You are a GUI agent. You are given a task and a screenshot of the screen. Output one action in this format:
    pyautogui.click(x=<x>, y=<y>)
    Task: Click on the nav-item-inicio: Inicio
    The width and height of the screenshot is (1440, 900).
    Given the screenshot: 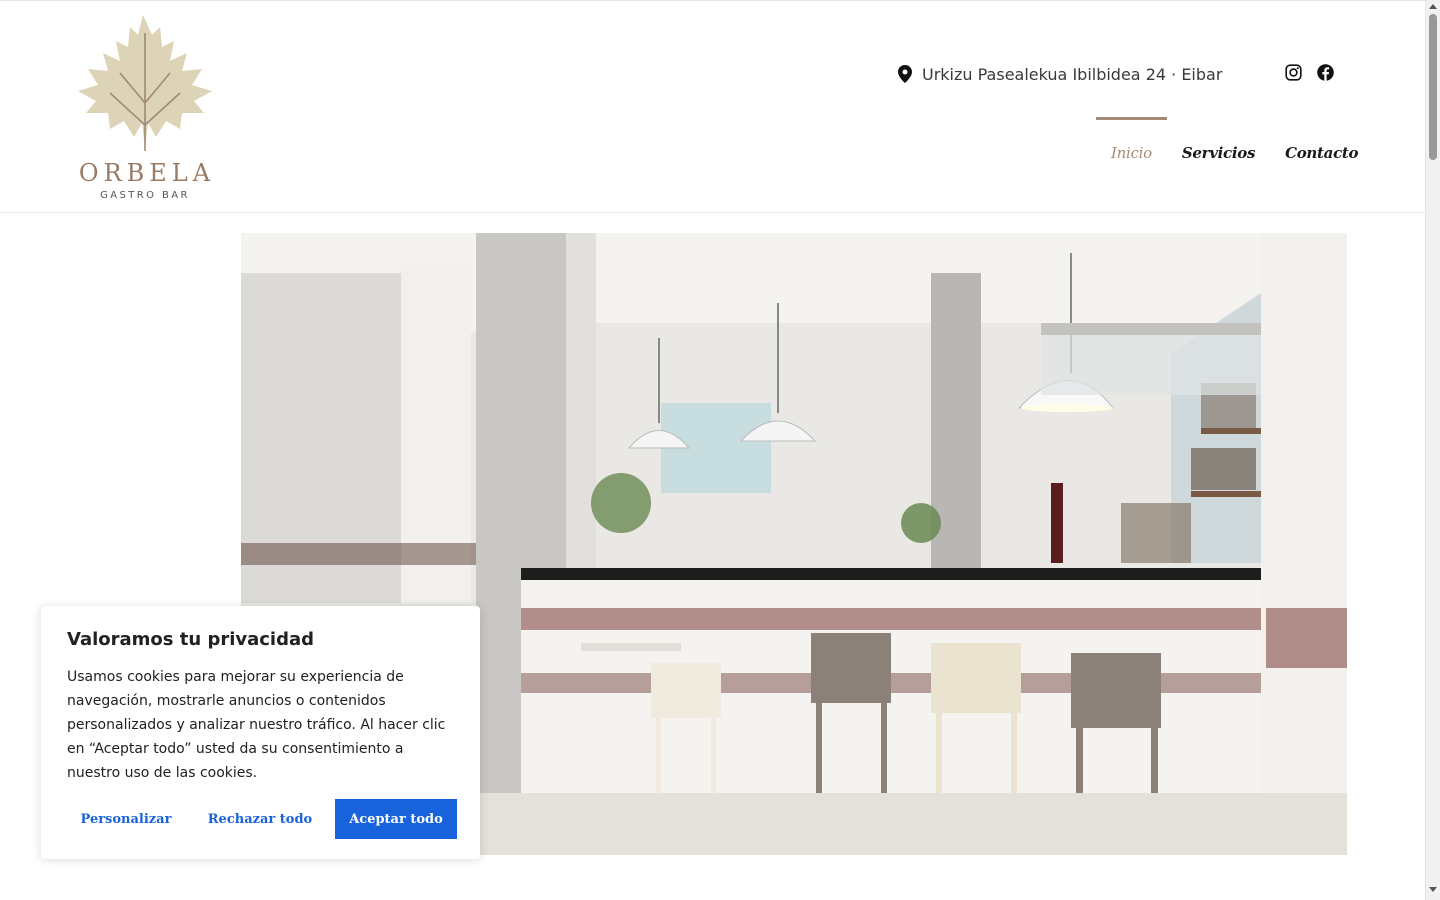 What is the action you would take?
    pyautogui.click(x=1131, y=147)
    